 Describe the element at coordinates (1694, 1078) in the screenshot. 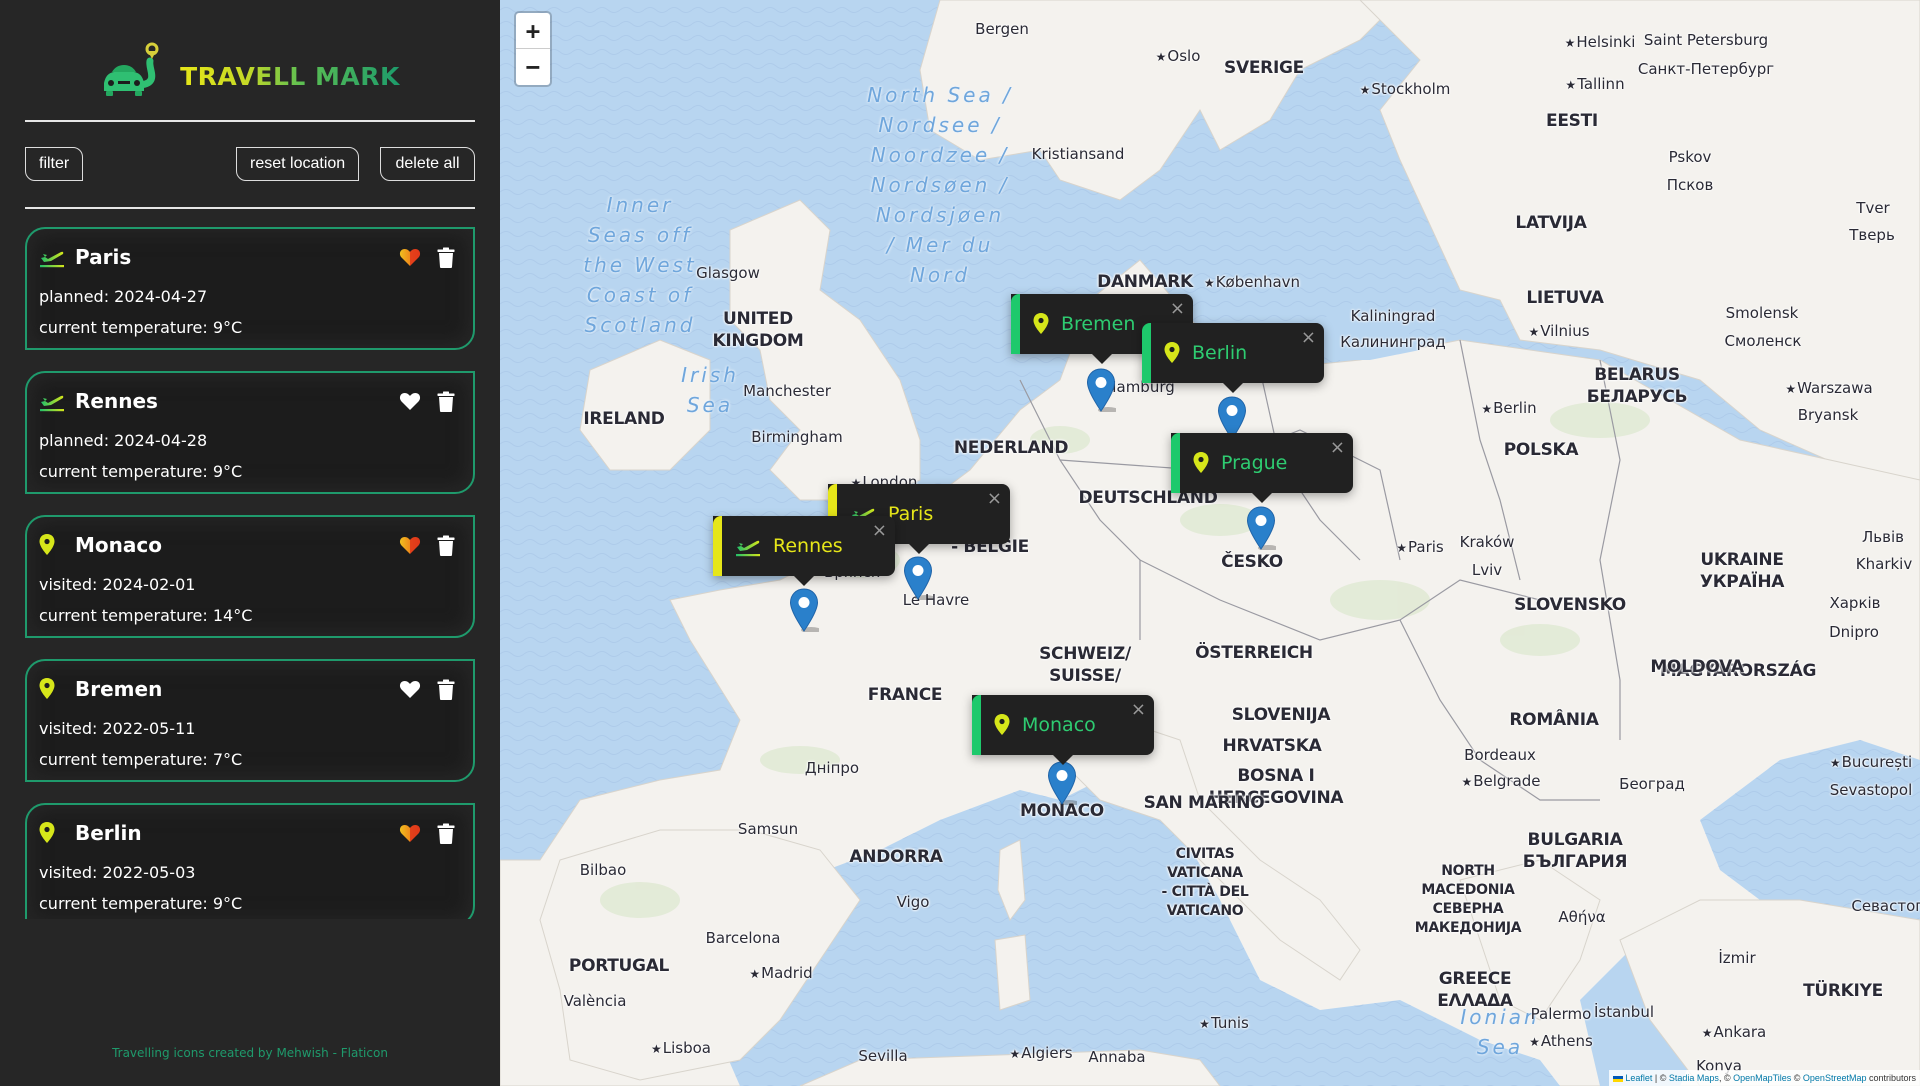

I see `stadia-link: Stadia Maps` at that location.